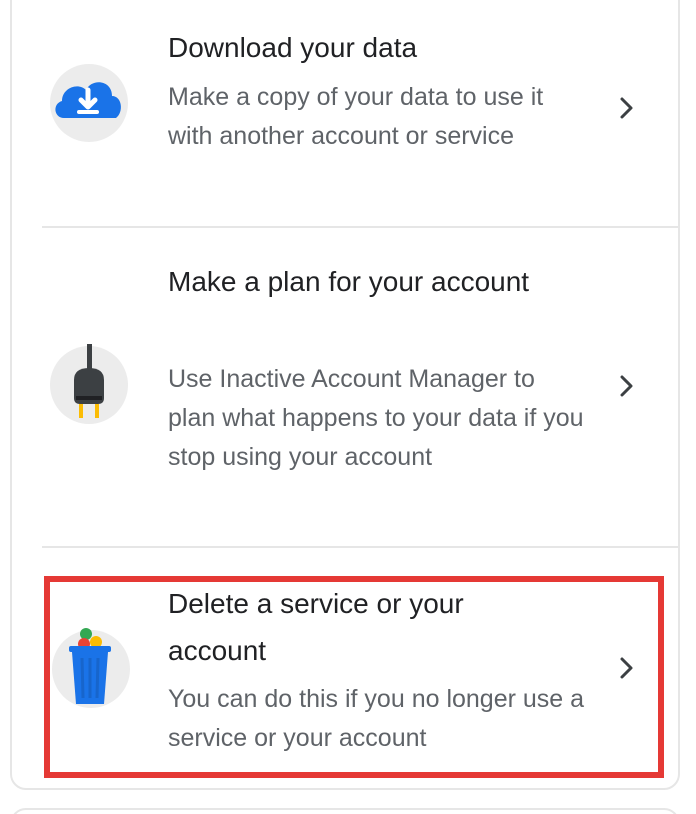 This screenshot has height=814, width=696. Describe the element at coordinates (345, 811) in the screenshot. I see `next-card` at that location.